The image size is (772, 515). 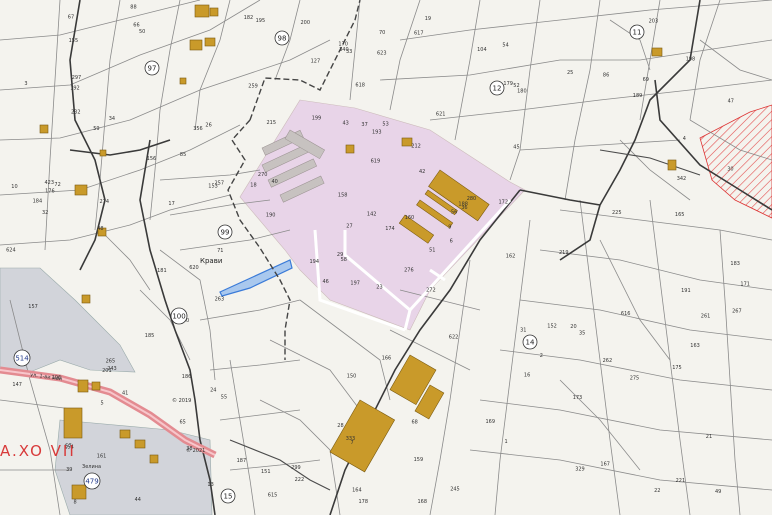 What do you see at coordinates (377, 132) in the screenshot?
I see `parcel-number: 193` at bounding box center [377, 132].